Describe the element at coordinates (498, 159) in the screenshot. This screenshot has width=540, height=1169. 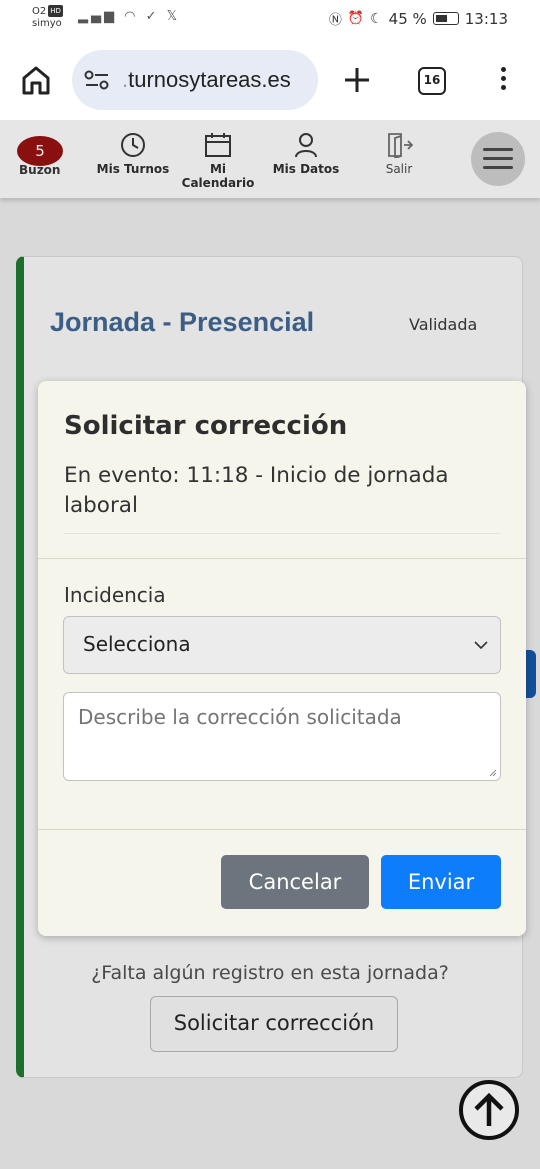
I see `hamburger-menu-icon` at that location.